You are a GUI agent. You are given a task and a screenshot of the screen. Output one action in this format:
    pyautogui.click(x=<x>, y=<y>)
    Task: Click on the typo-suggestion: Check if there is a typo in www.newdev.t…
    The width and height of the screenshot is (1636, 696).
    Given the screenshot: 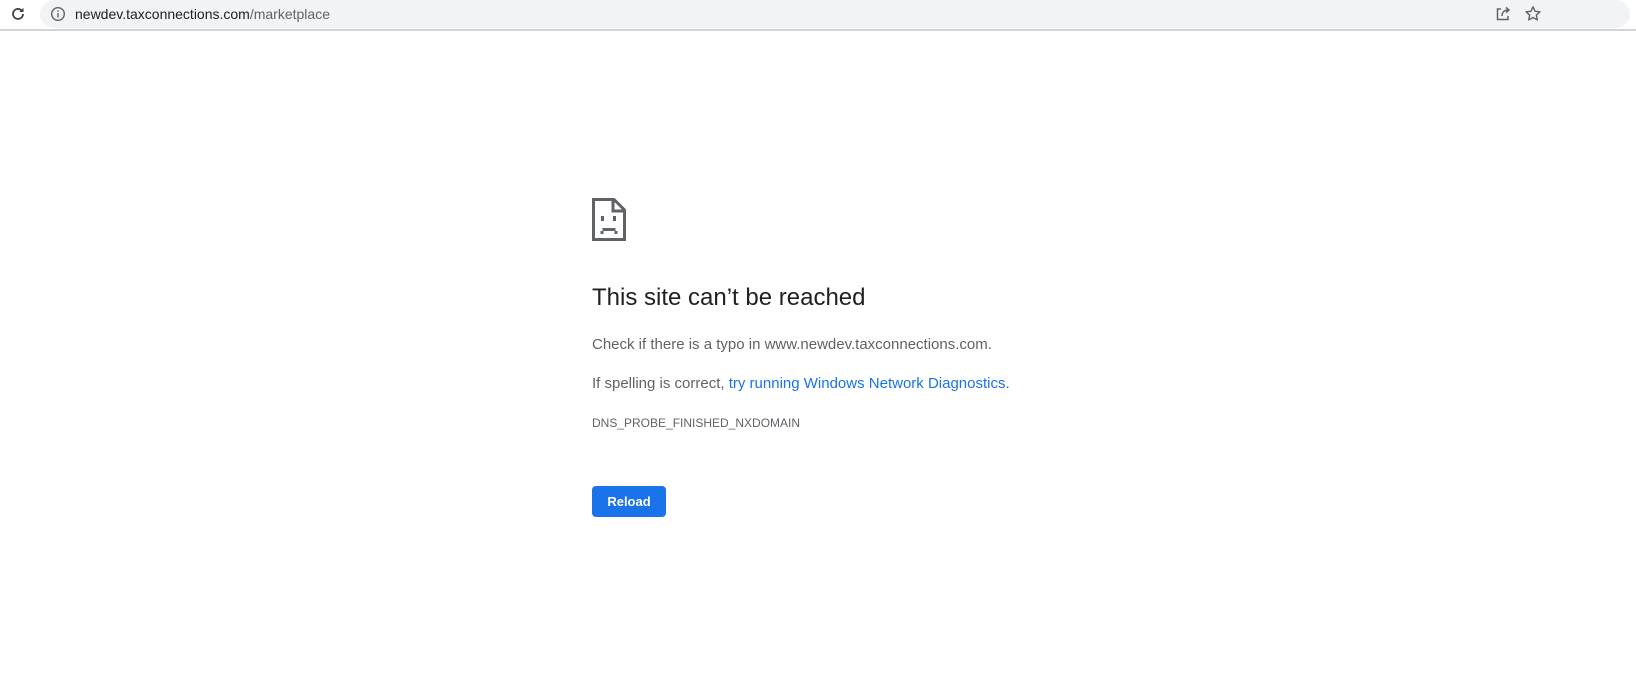 What is the action you would take?
    pyautogui.click(x=792, y=344)
    